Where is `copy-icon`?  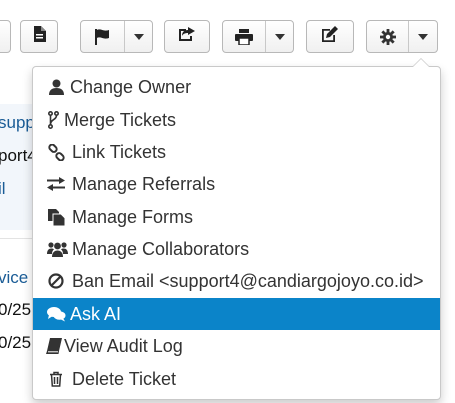 copy-icon is located at coordinates (56, 217).